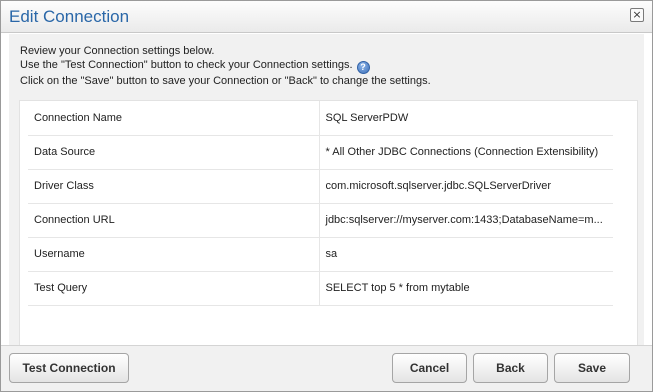 The height and width of the screenshot is (392, 653). I want to click on dialog-title: Edit Connection, so click(69, 16).